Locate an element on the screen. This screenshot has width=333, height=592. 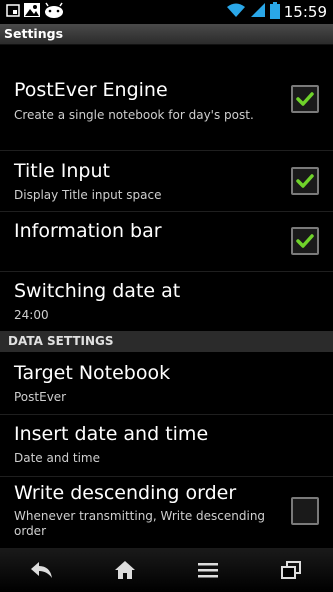
pref-summary: Create a single notebook for day's post. is located at coordinates (134, 115).